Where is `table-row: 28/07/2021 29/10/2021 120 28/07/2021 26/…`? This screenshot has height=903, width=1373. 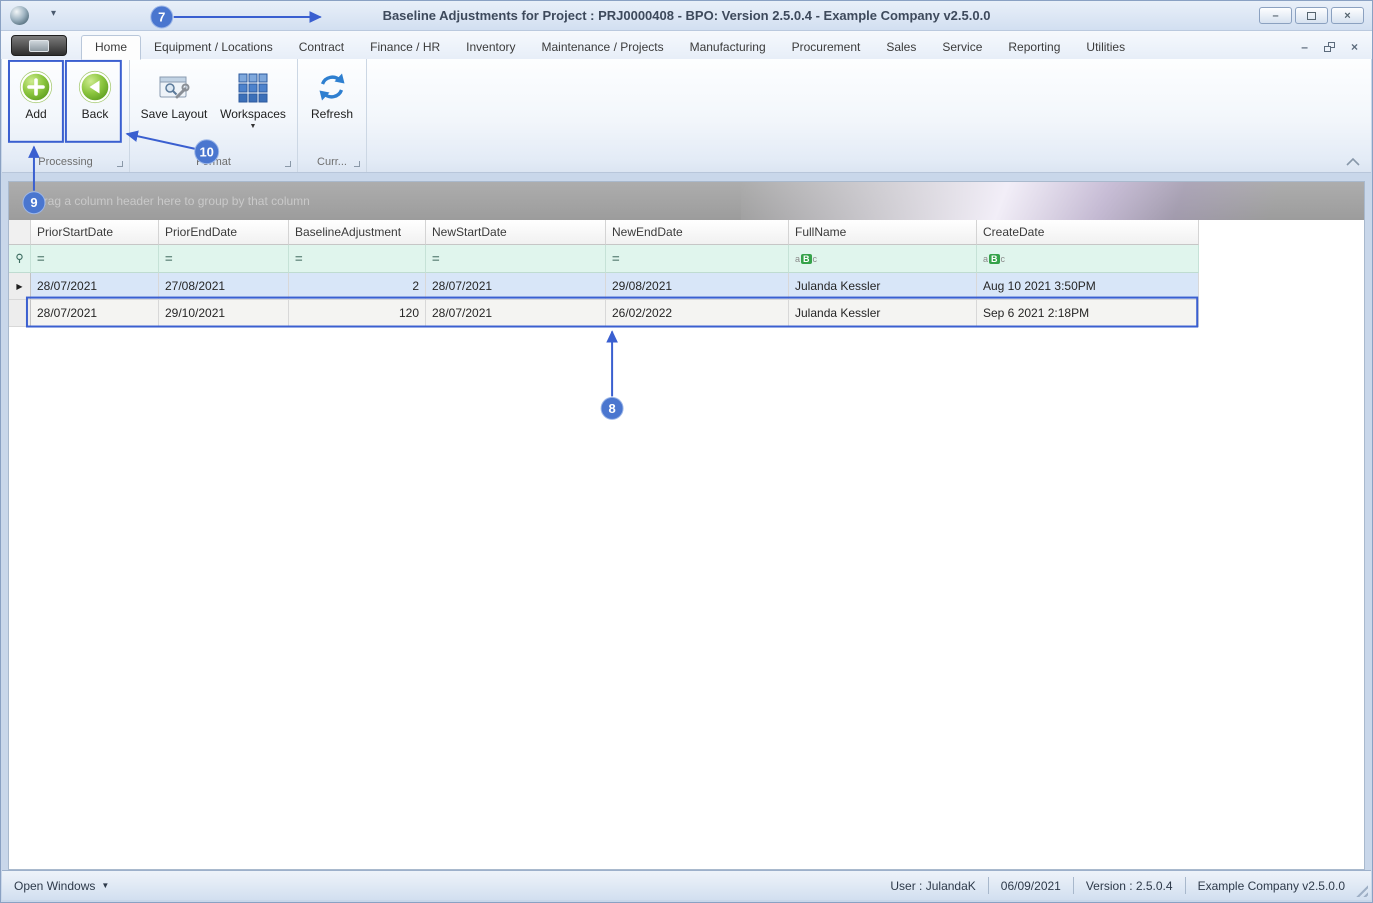 table-row: 28/07/2021 29/10/2021 120 28/07/2021 26/… is located at coordinates (604, 313).